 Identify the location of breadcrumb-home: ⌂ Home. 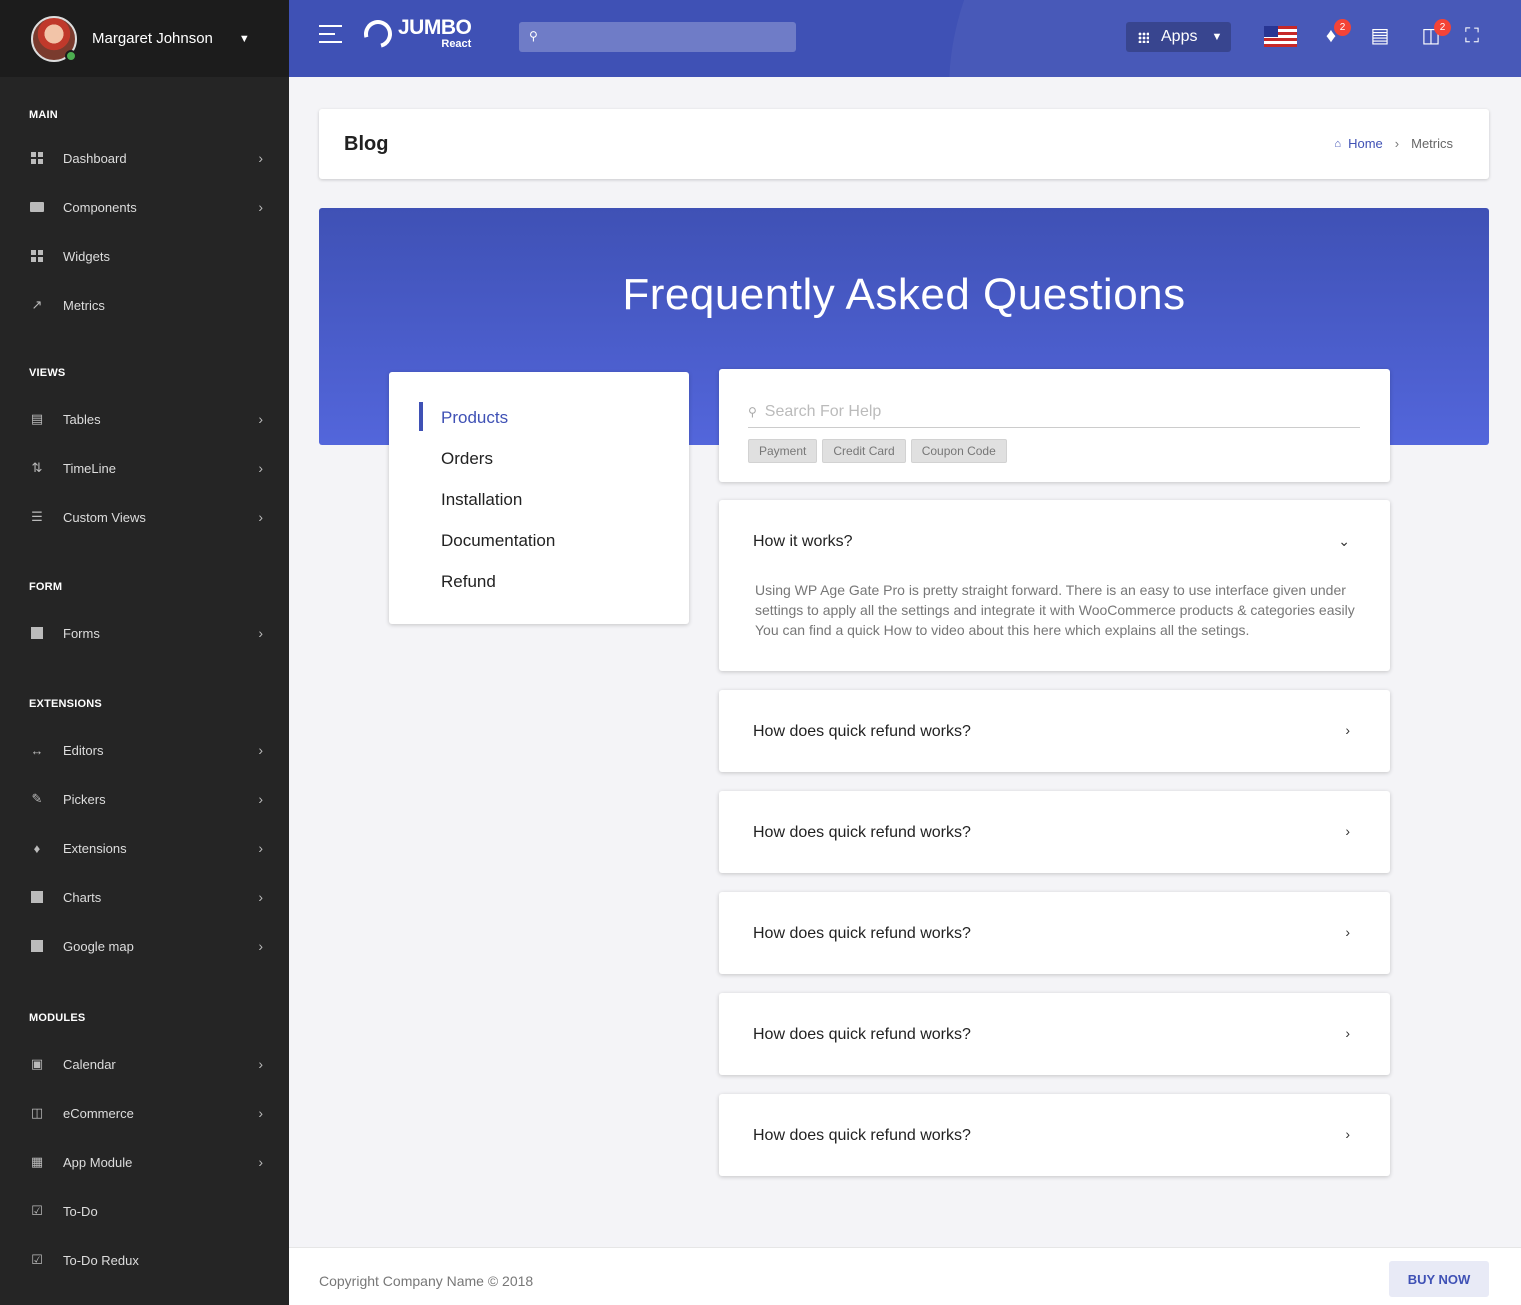
(1358, 143).